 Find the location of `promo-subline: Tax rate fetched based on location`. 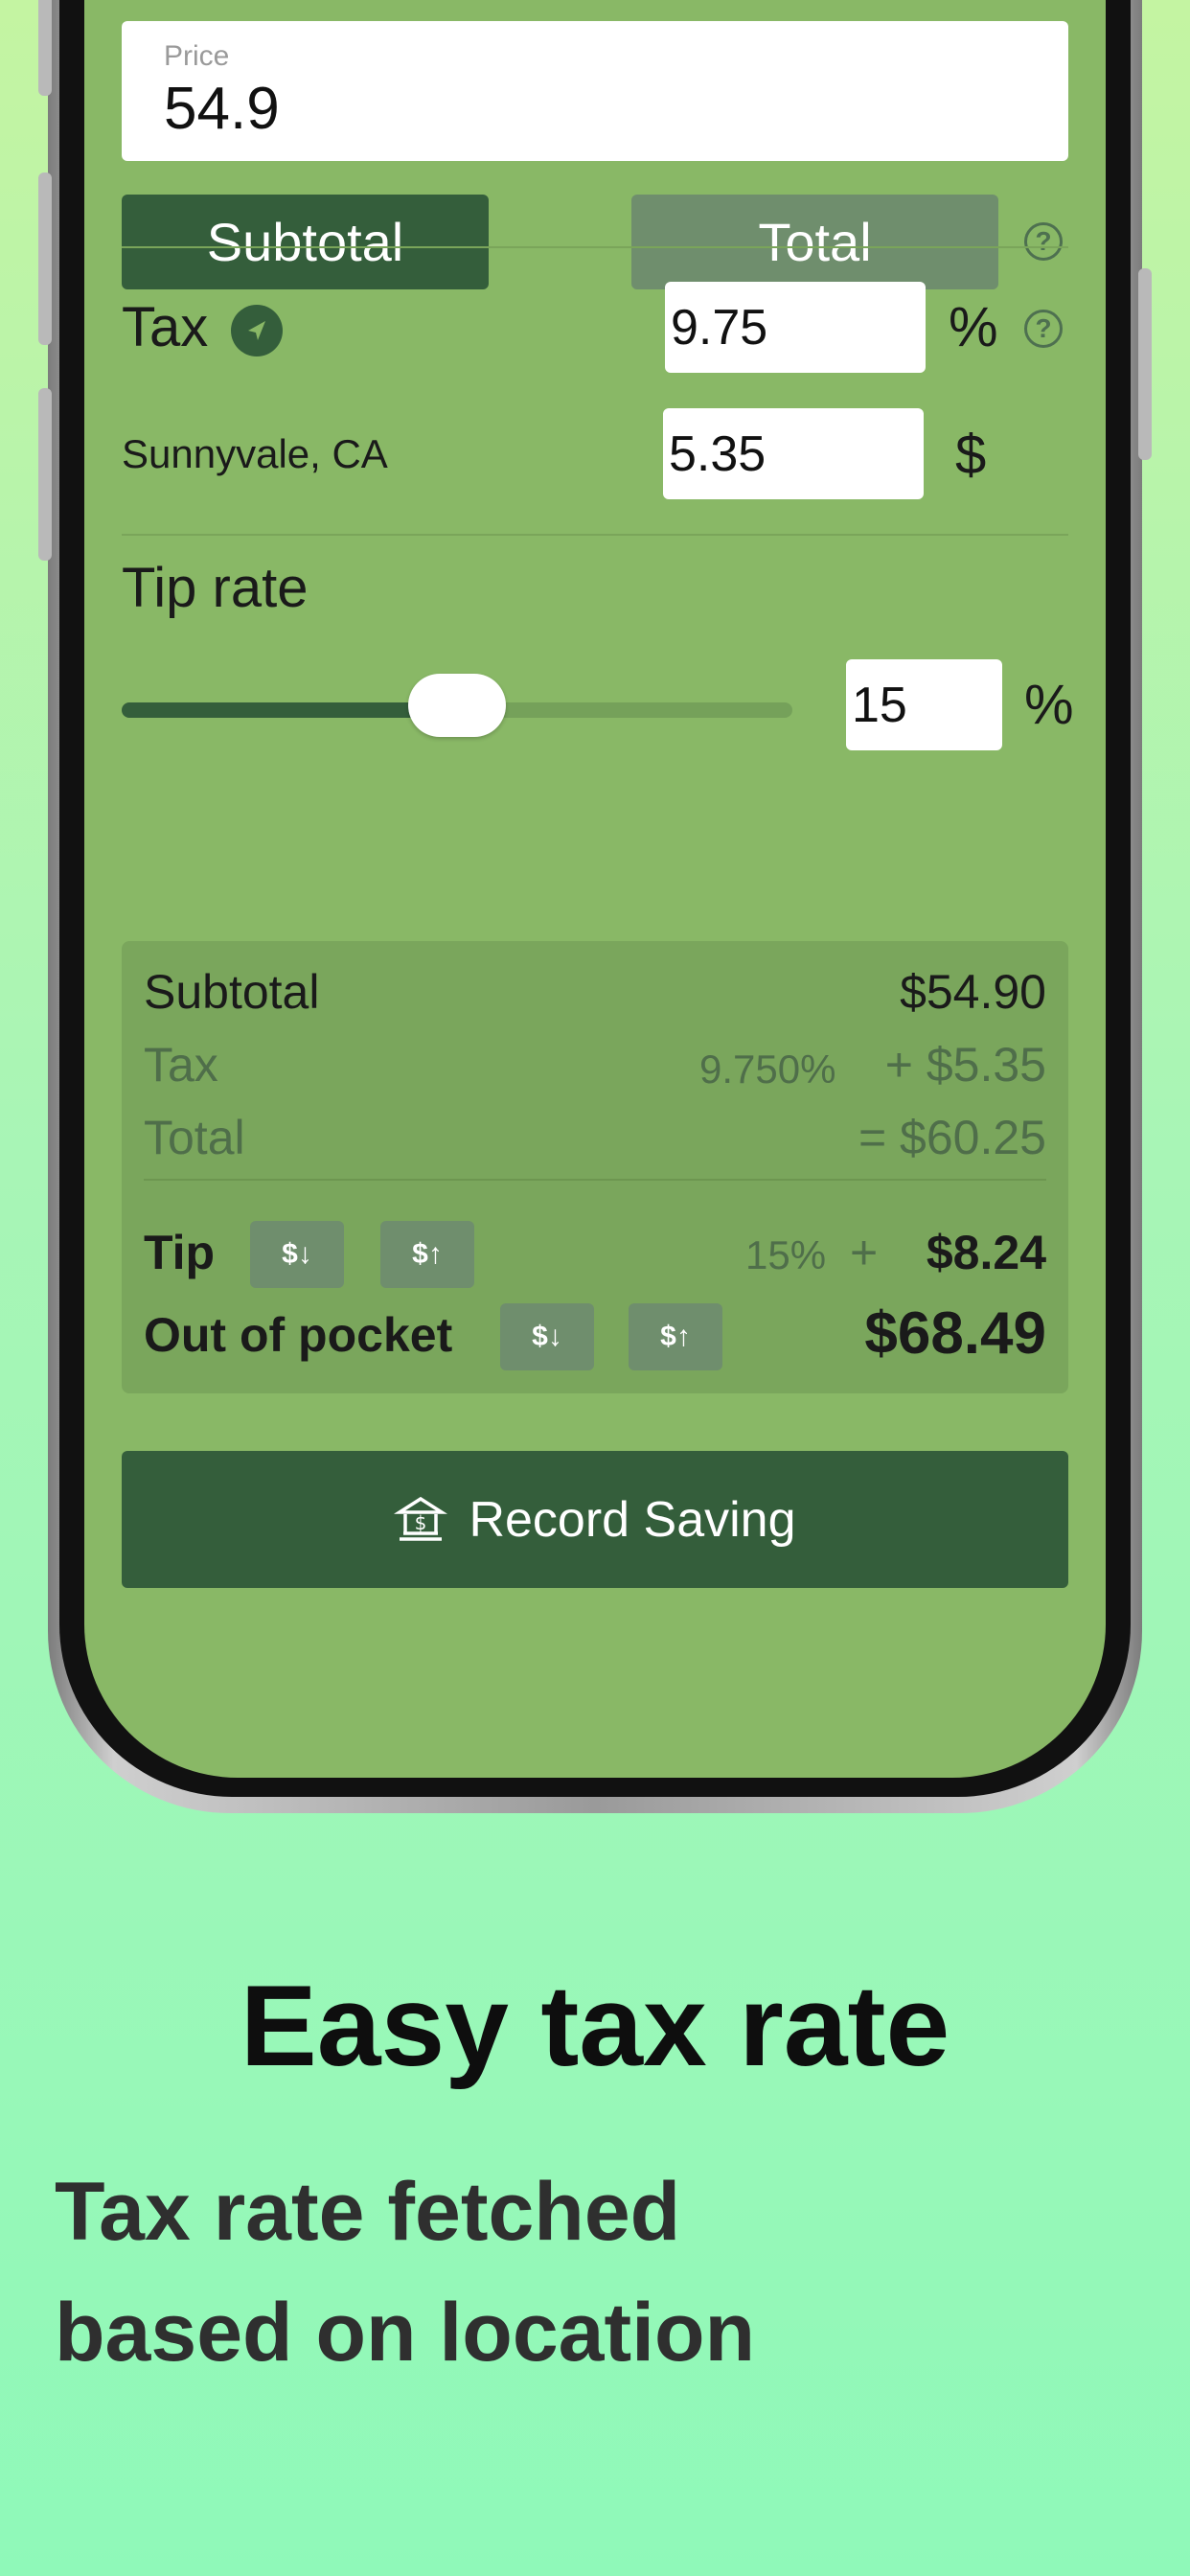

promo-subline: Tax rate fetched based on location is located at coordinates (606, 2272).